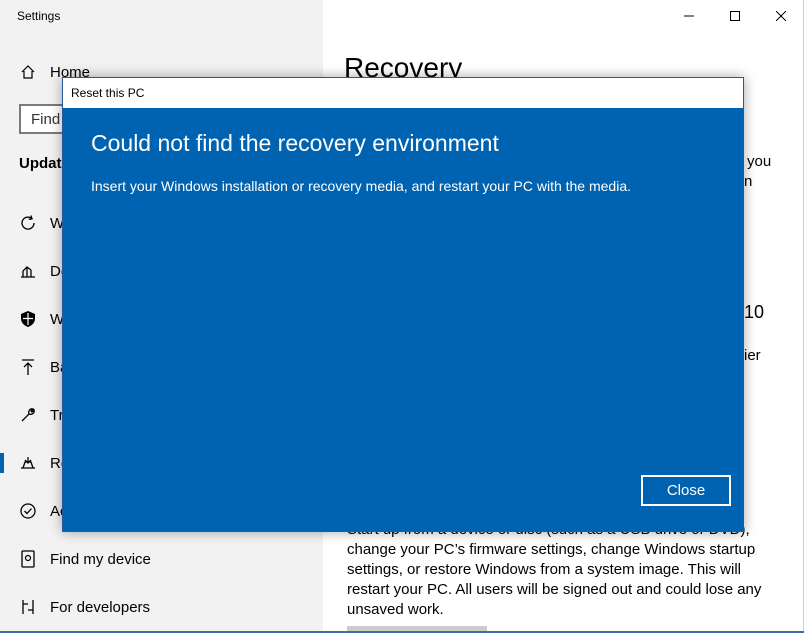 The height and width of the screenshot is (633, 804). I want to click on dialog-heading: Could not find the recovery environment, so click(295, 143).